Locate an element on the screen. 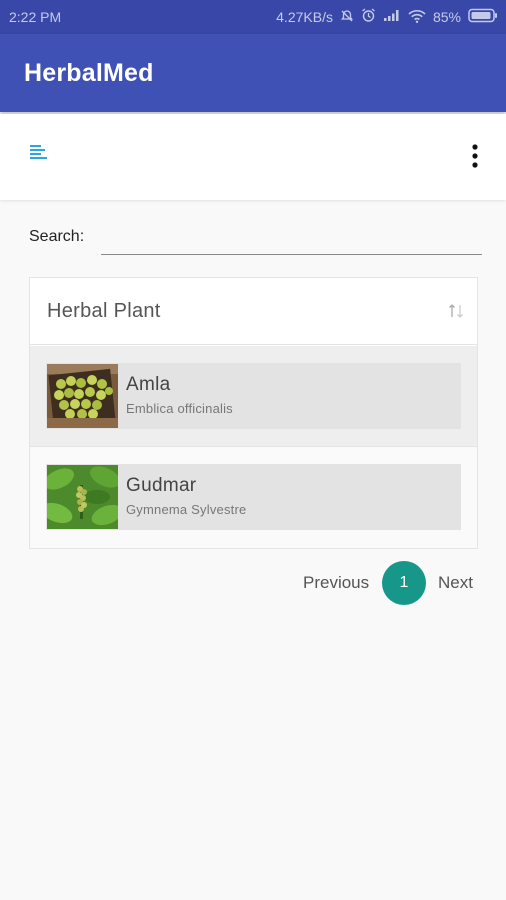  plant-name: Amla is located at coordinates (148, 384).